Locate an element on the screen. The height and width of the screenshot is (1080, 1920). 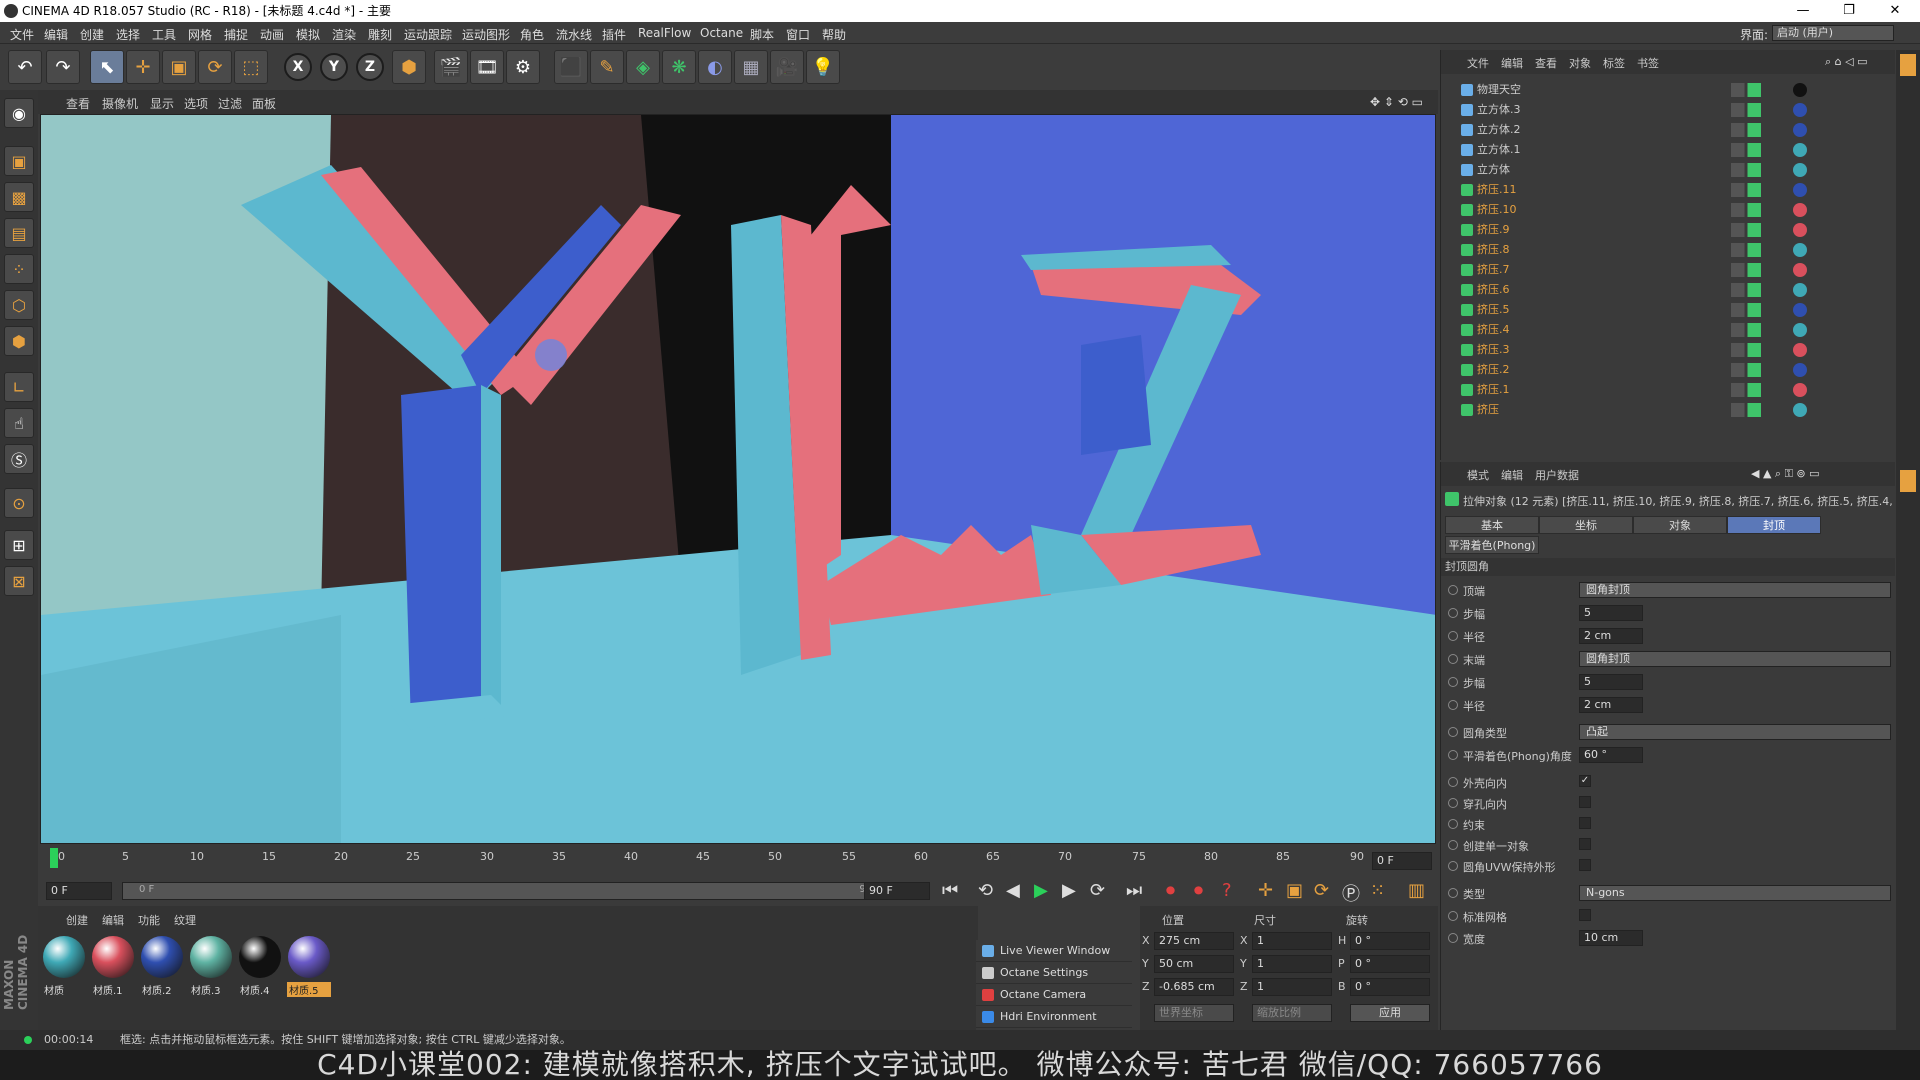
mat-menu-edit: 编辑 is located at coordinates (113, 920).